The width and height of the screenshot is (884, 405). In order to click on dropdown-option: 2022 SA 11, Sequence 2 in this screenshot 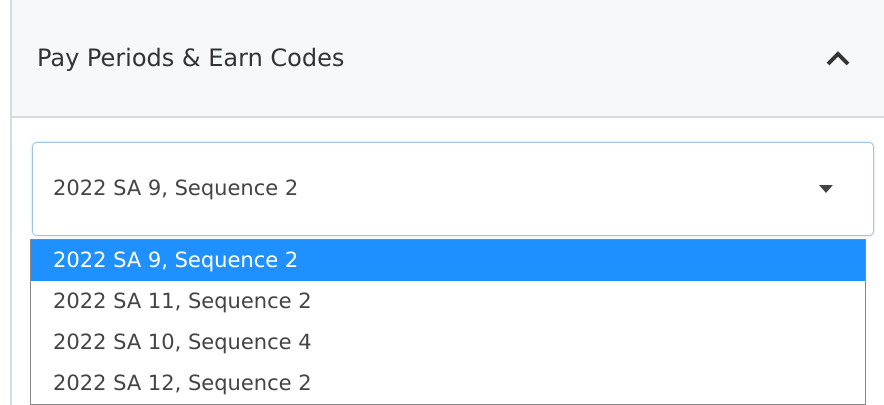, I will do `click(448, 301)`.